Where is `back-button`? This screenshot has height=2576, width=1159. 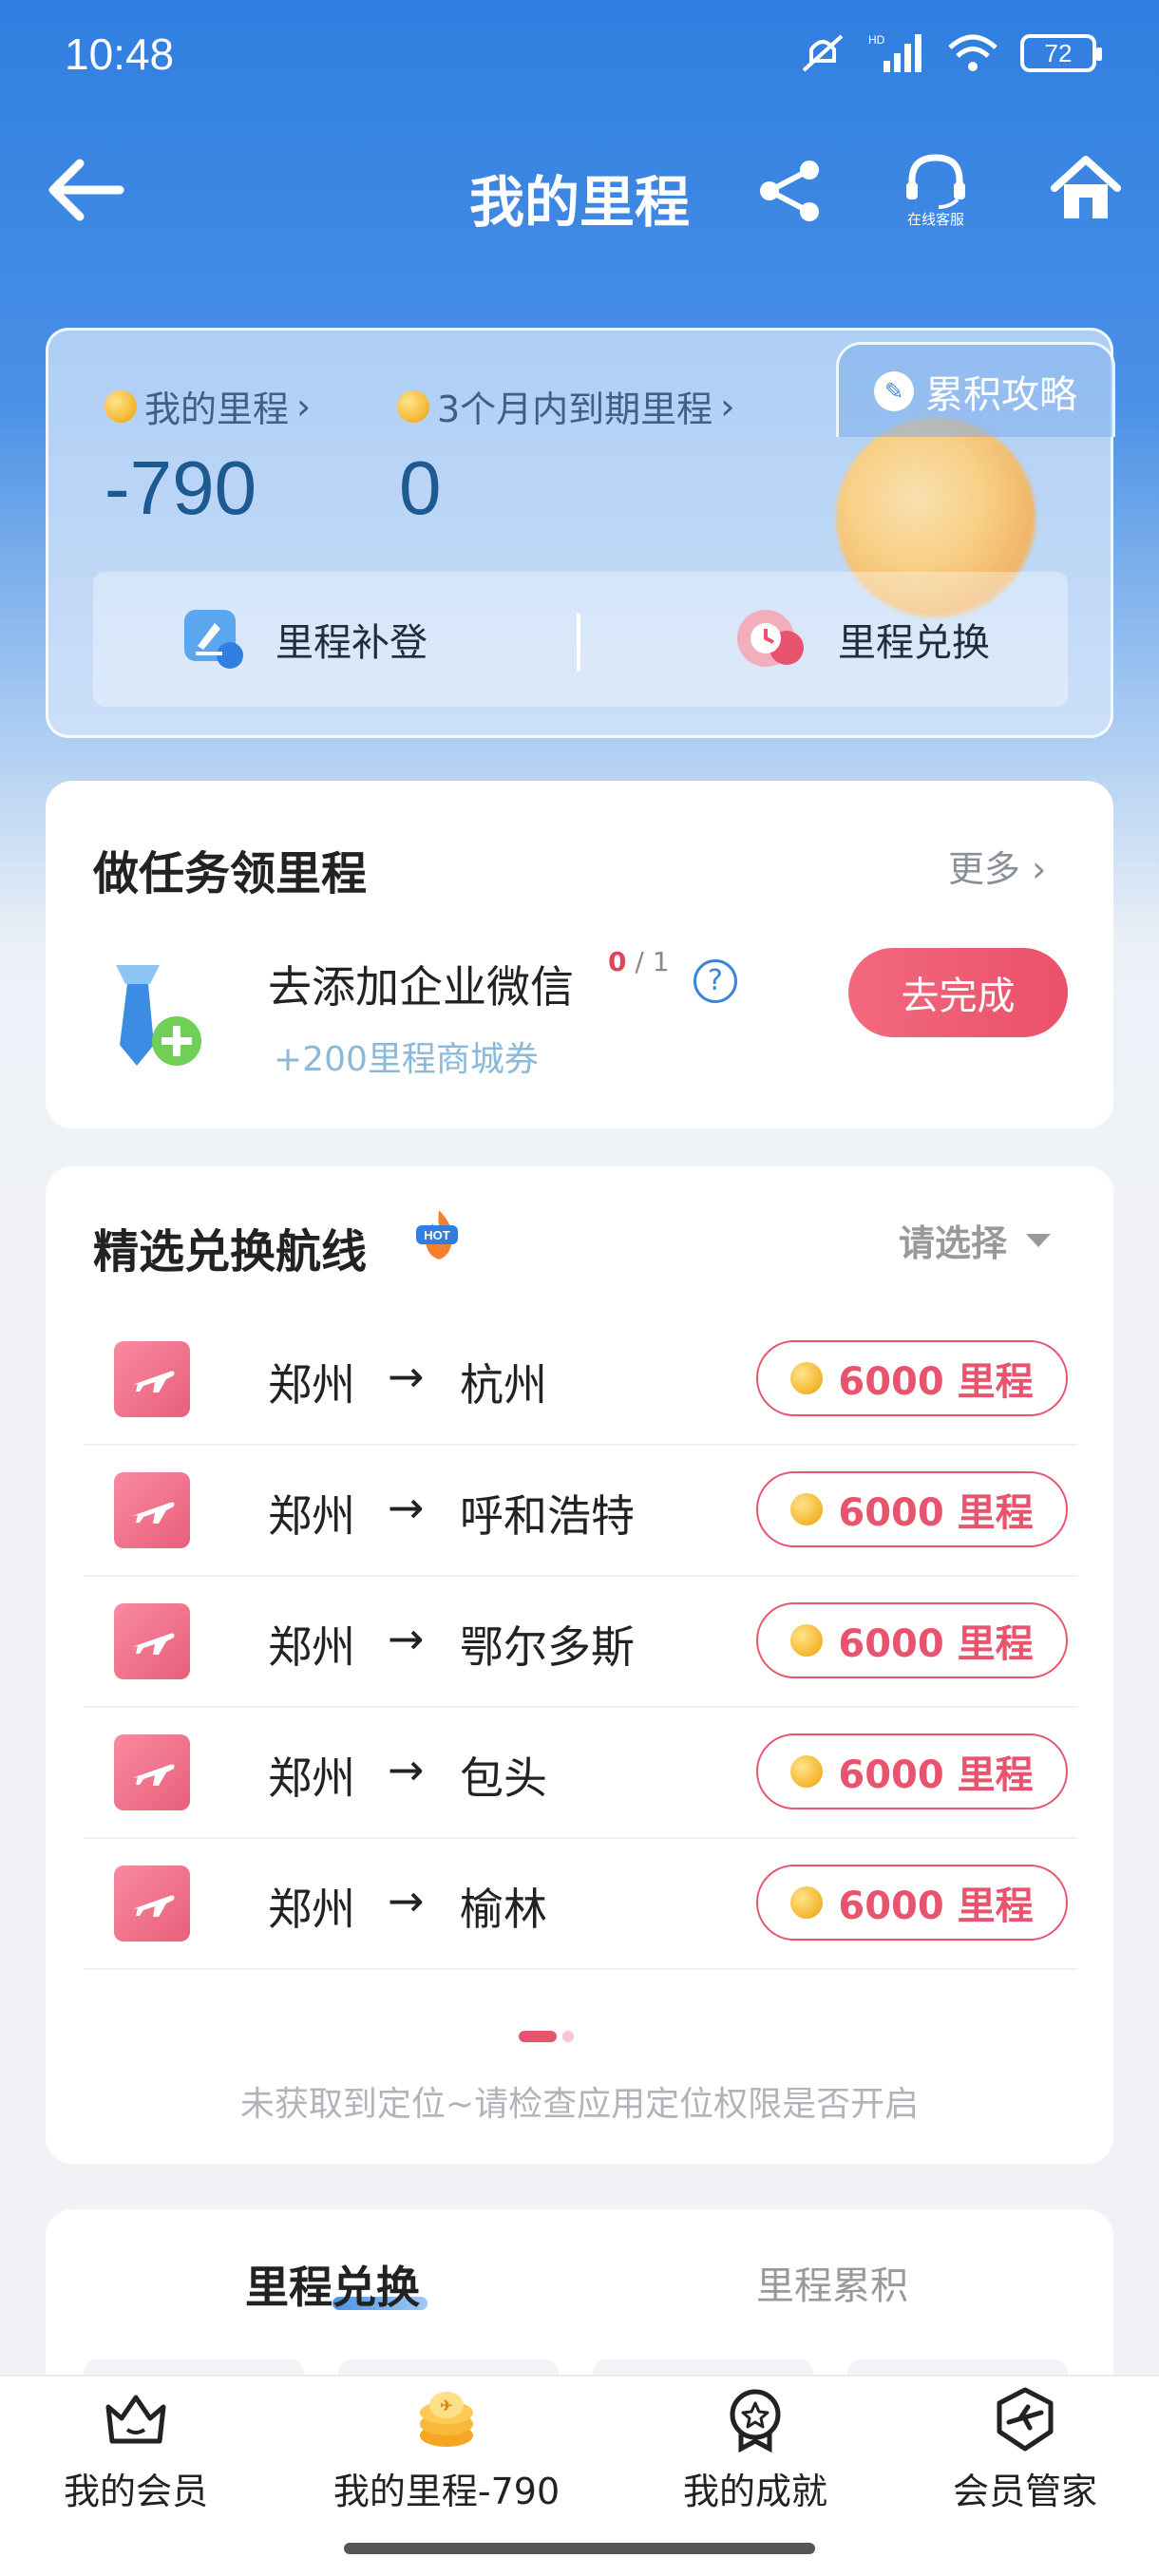 back-button is located at coordinates (90, 190).